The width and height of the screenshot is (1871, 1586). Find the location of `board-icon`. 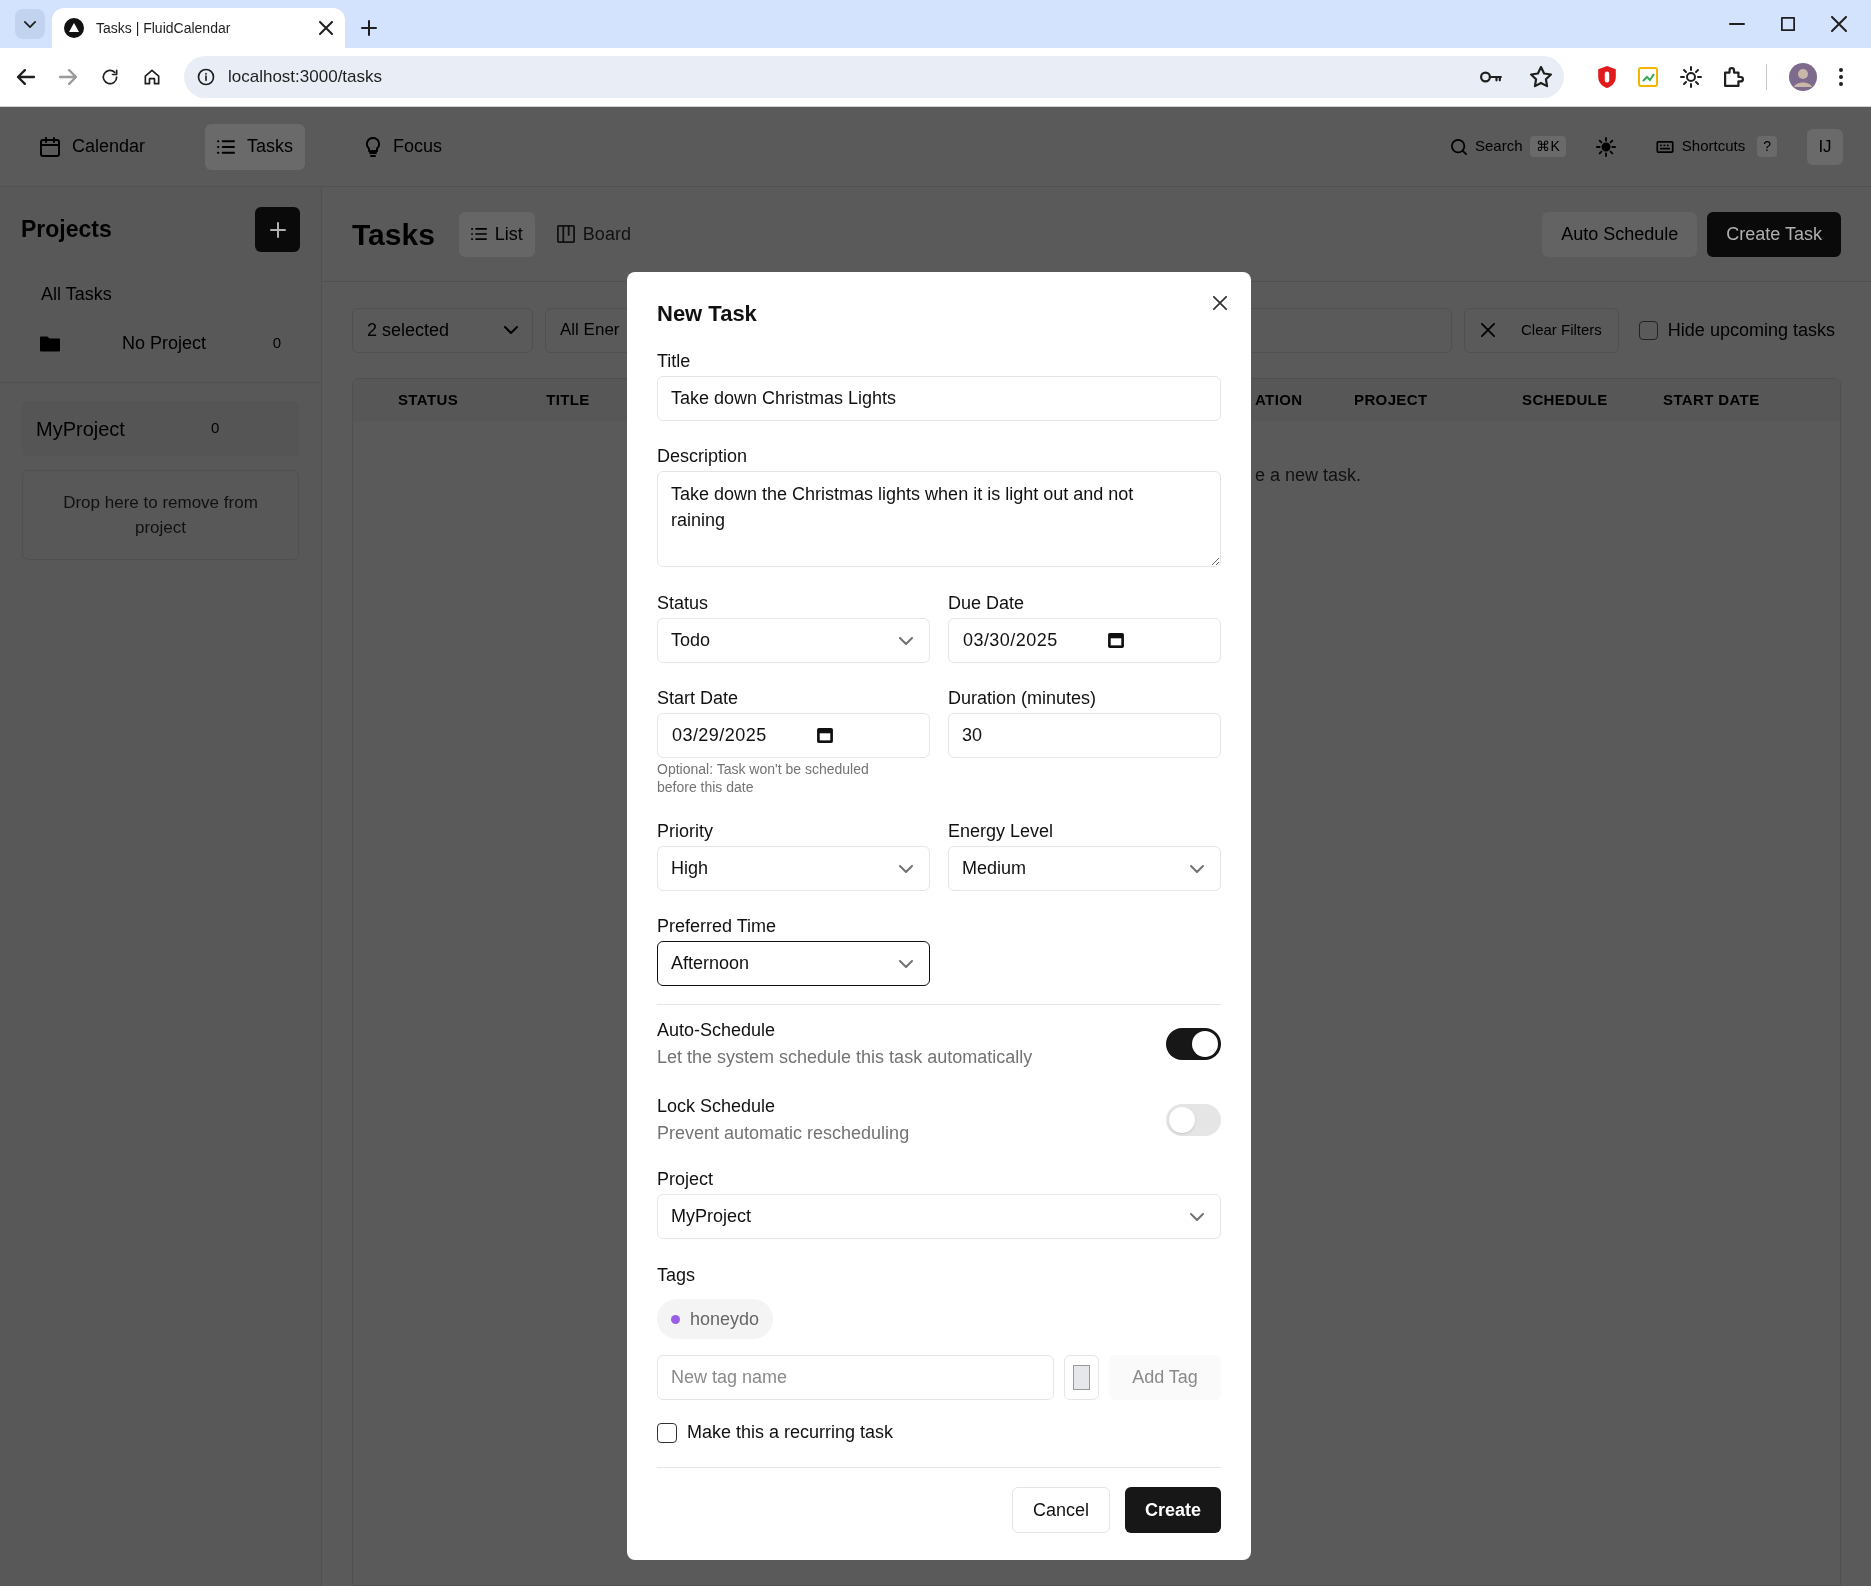

board-icon is located at coordinates (565, 234).